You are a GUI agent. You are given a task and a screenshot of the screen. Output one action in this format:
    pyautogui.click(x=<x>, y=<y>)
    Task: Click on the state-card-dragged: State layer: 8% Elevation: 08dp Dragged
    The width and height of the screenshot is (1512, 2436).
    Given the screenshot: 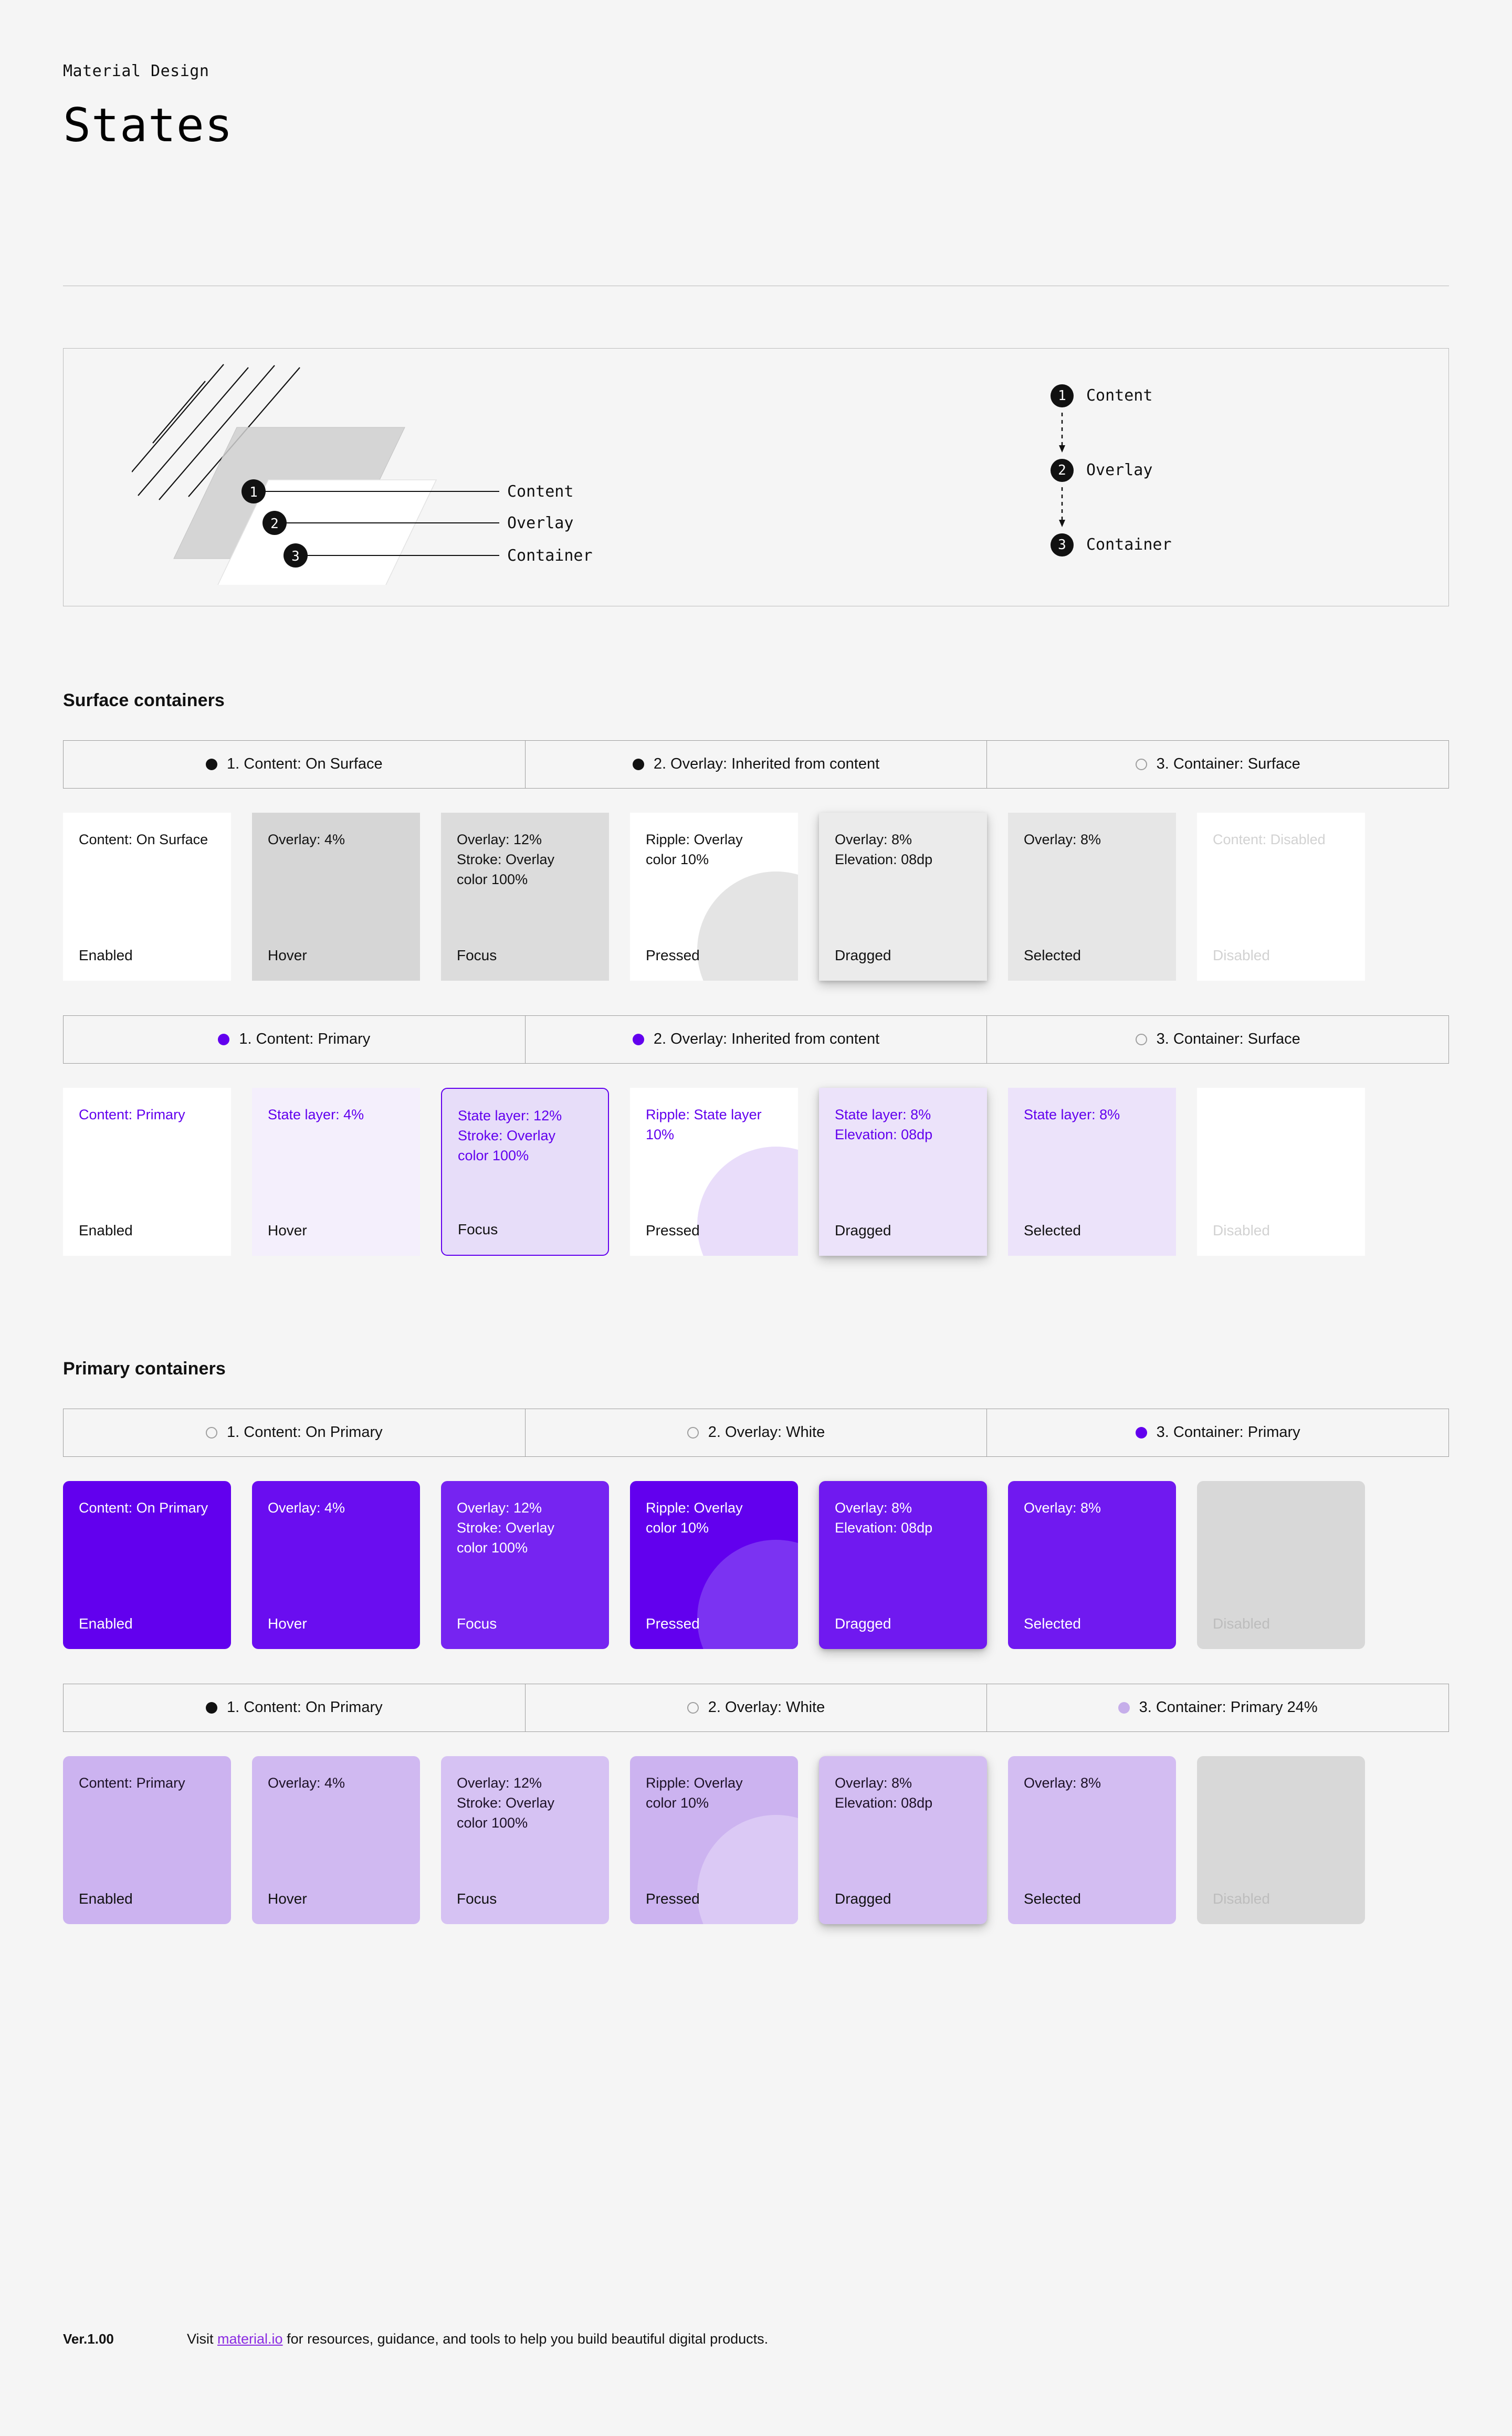 What is the action you would take?
    pyautogui.click(x=903, y=1171)
    